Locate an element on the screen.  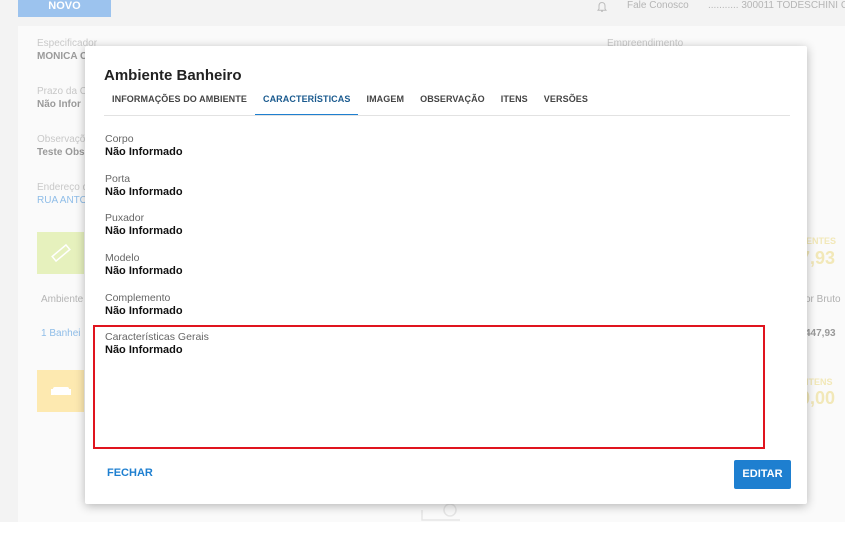
field-label: Porta is located at coordinates (118, 179).